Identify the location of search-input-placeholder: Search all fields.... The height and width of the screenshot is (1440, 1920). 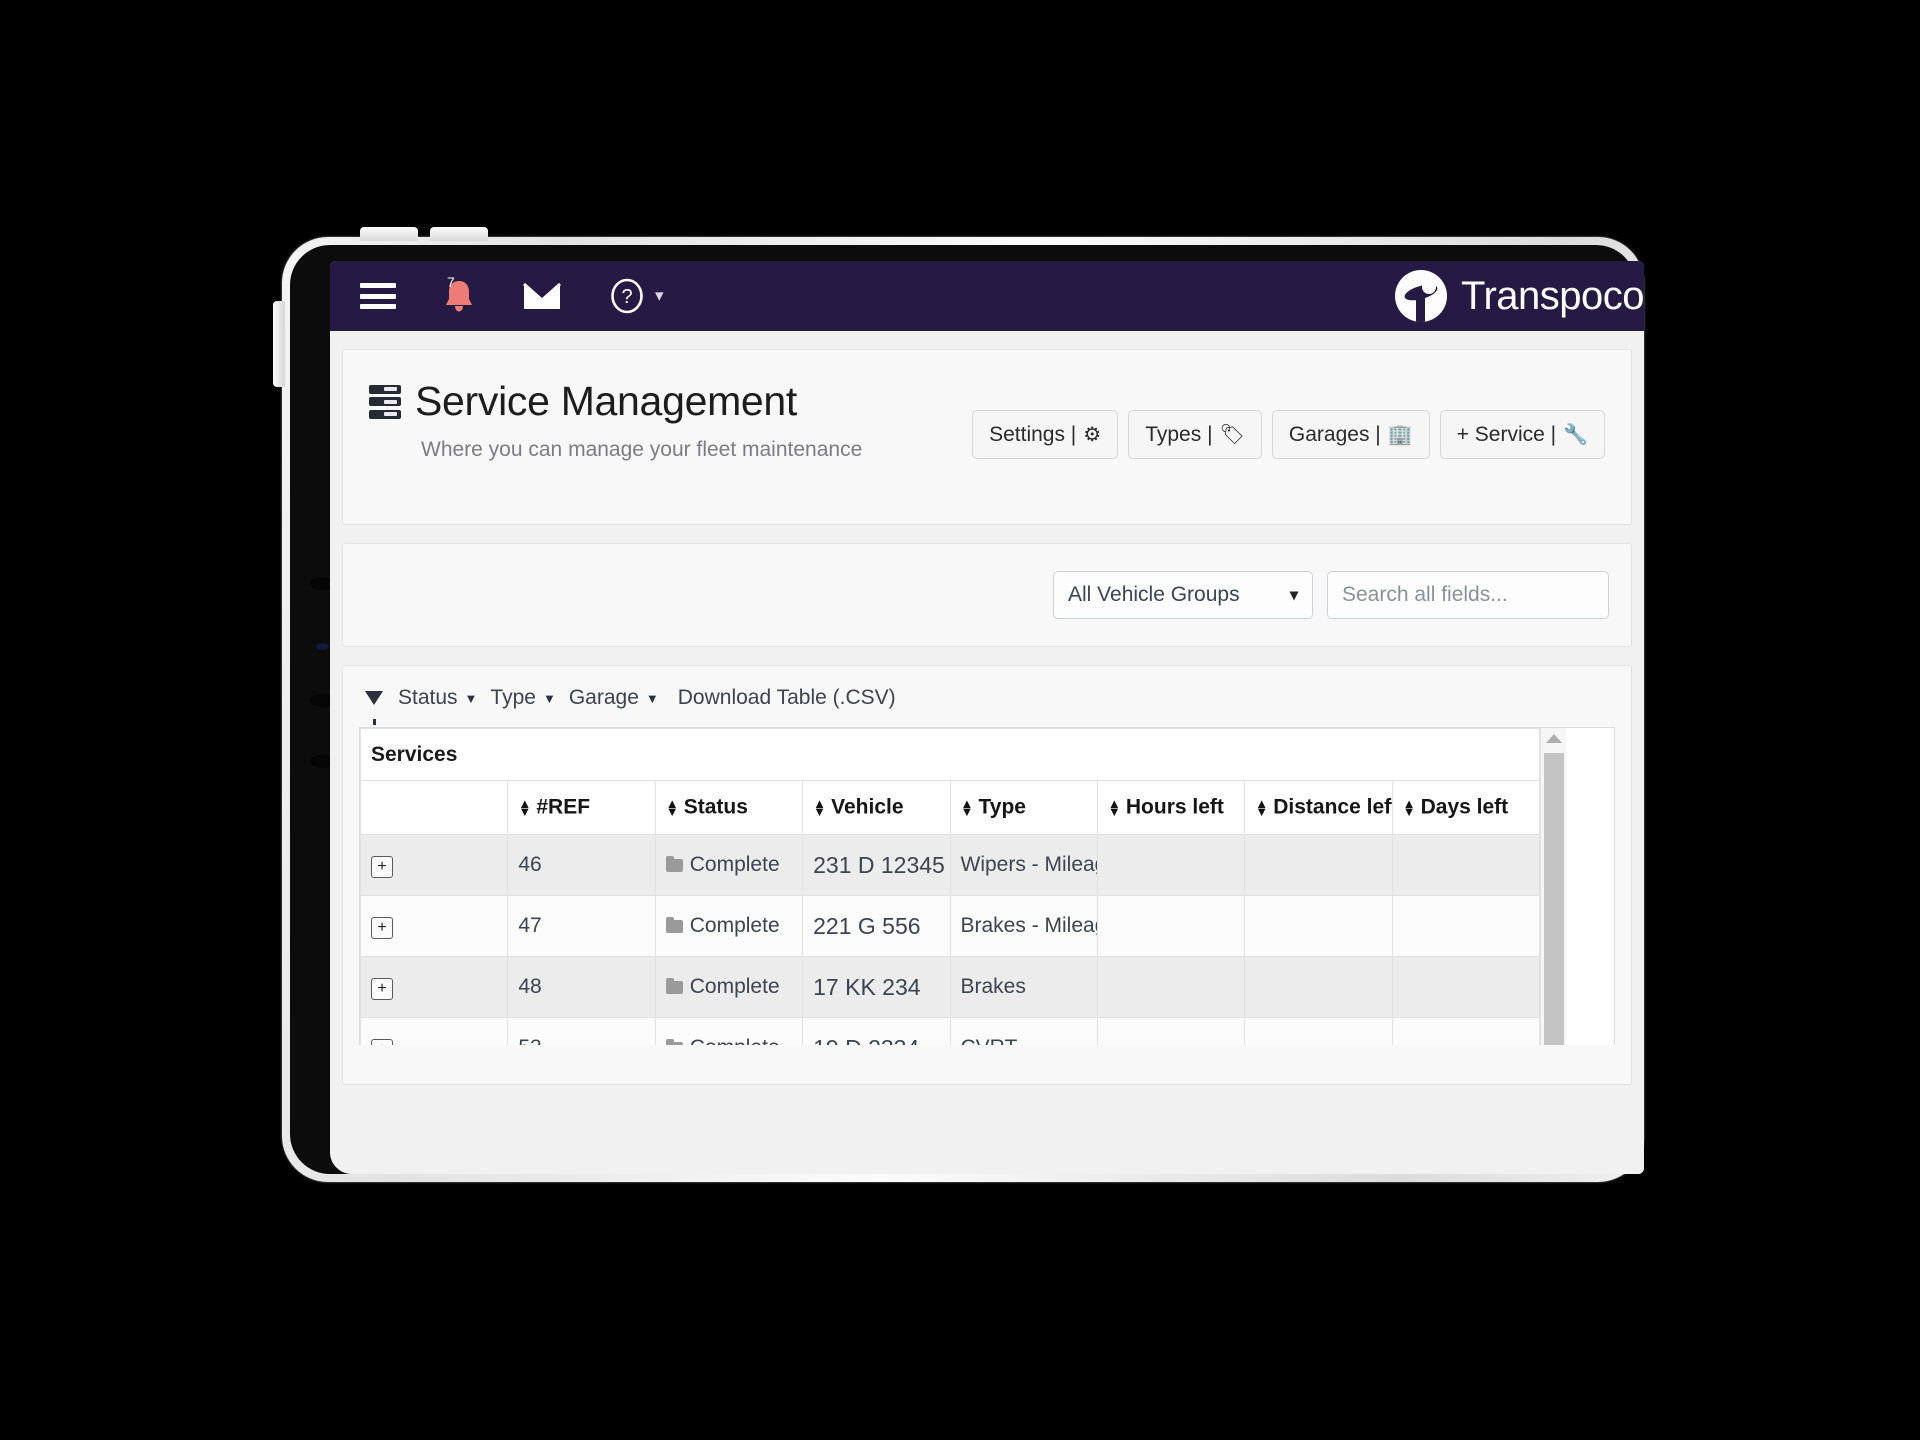
(1425, 594).